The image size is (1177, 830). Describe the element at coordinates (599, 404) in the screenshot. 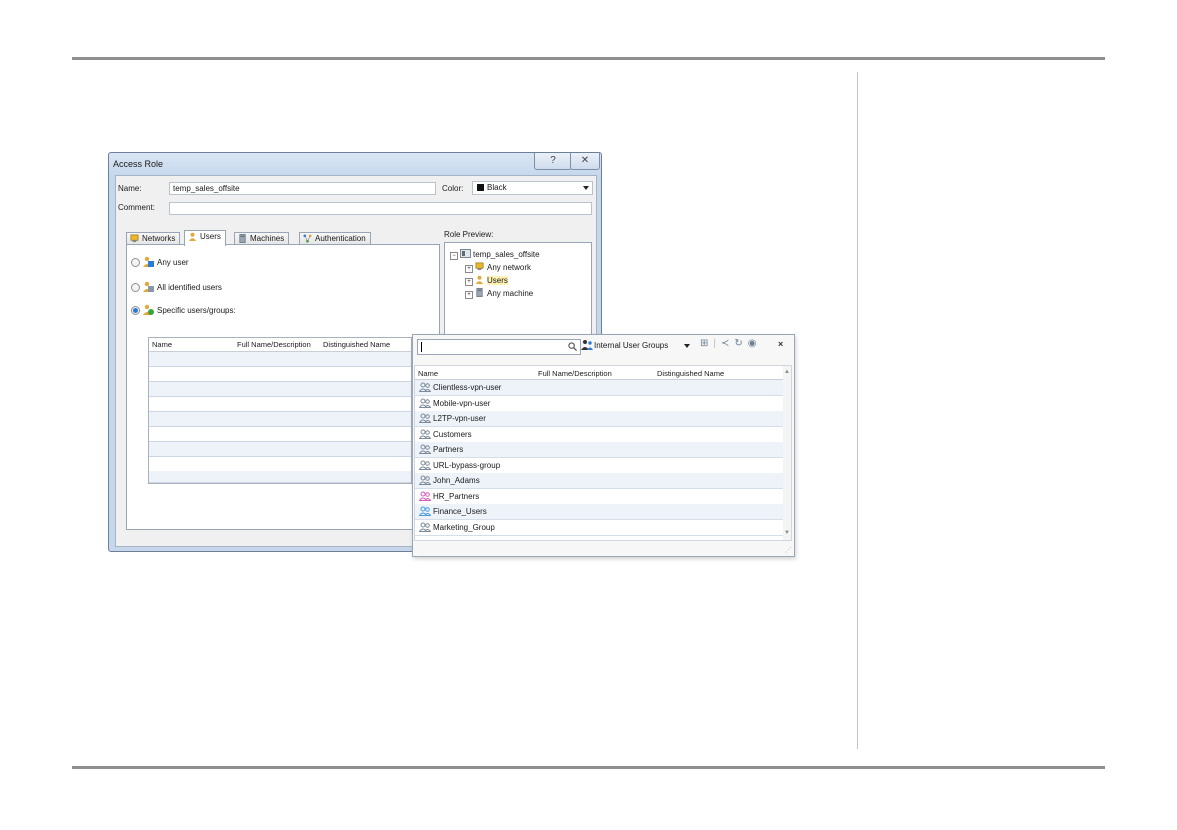

I see `list-item: Mobile-vpn-user` at that location.